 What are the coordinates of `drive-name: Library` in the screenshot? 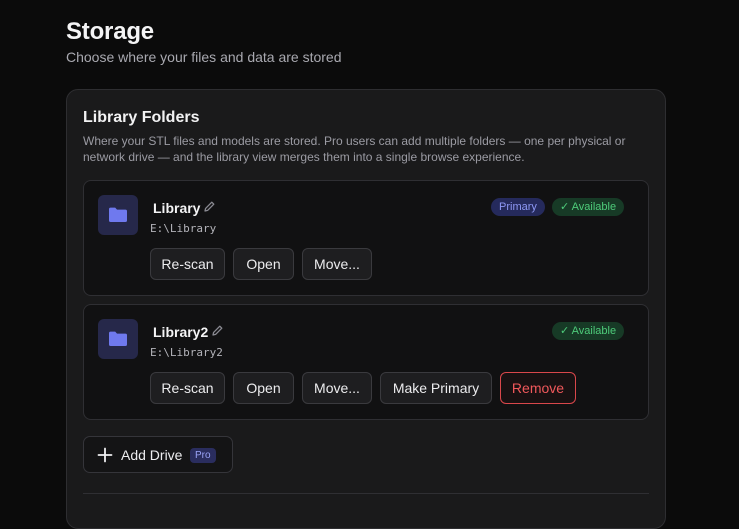 It's located at (177, 208).